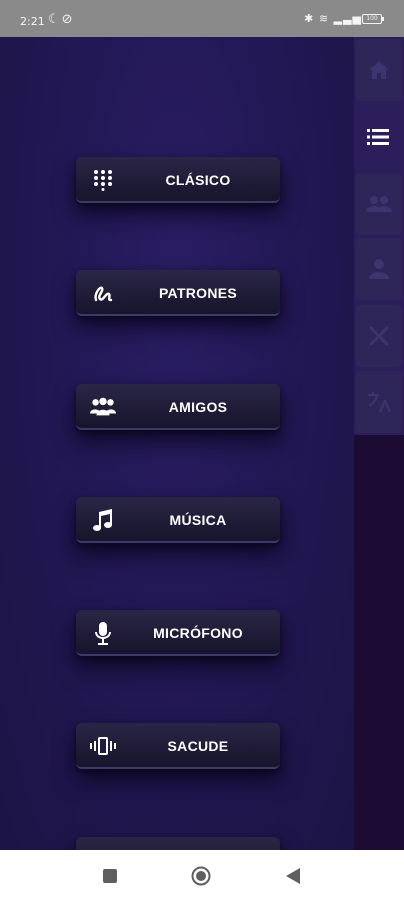 The width and height of the screenshot is (404, 900). I want to click on back-triangle-icon, so click(293, 876).